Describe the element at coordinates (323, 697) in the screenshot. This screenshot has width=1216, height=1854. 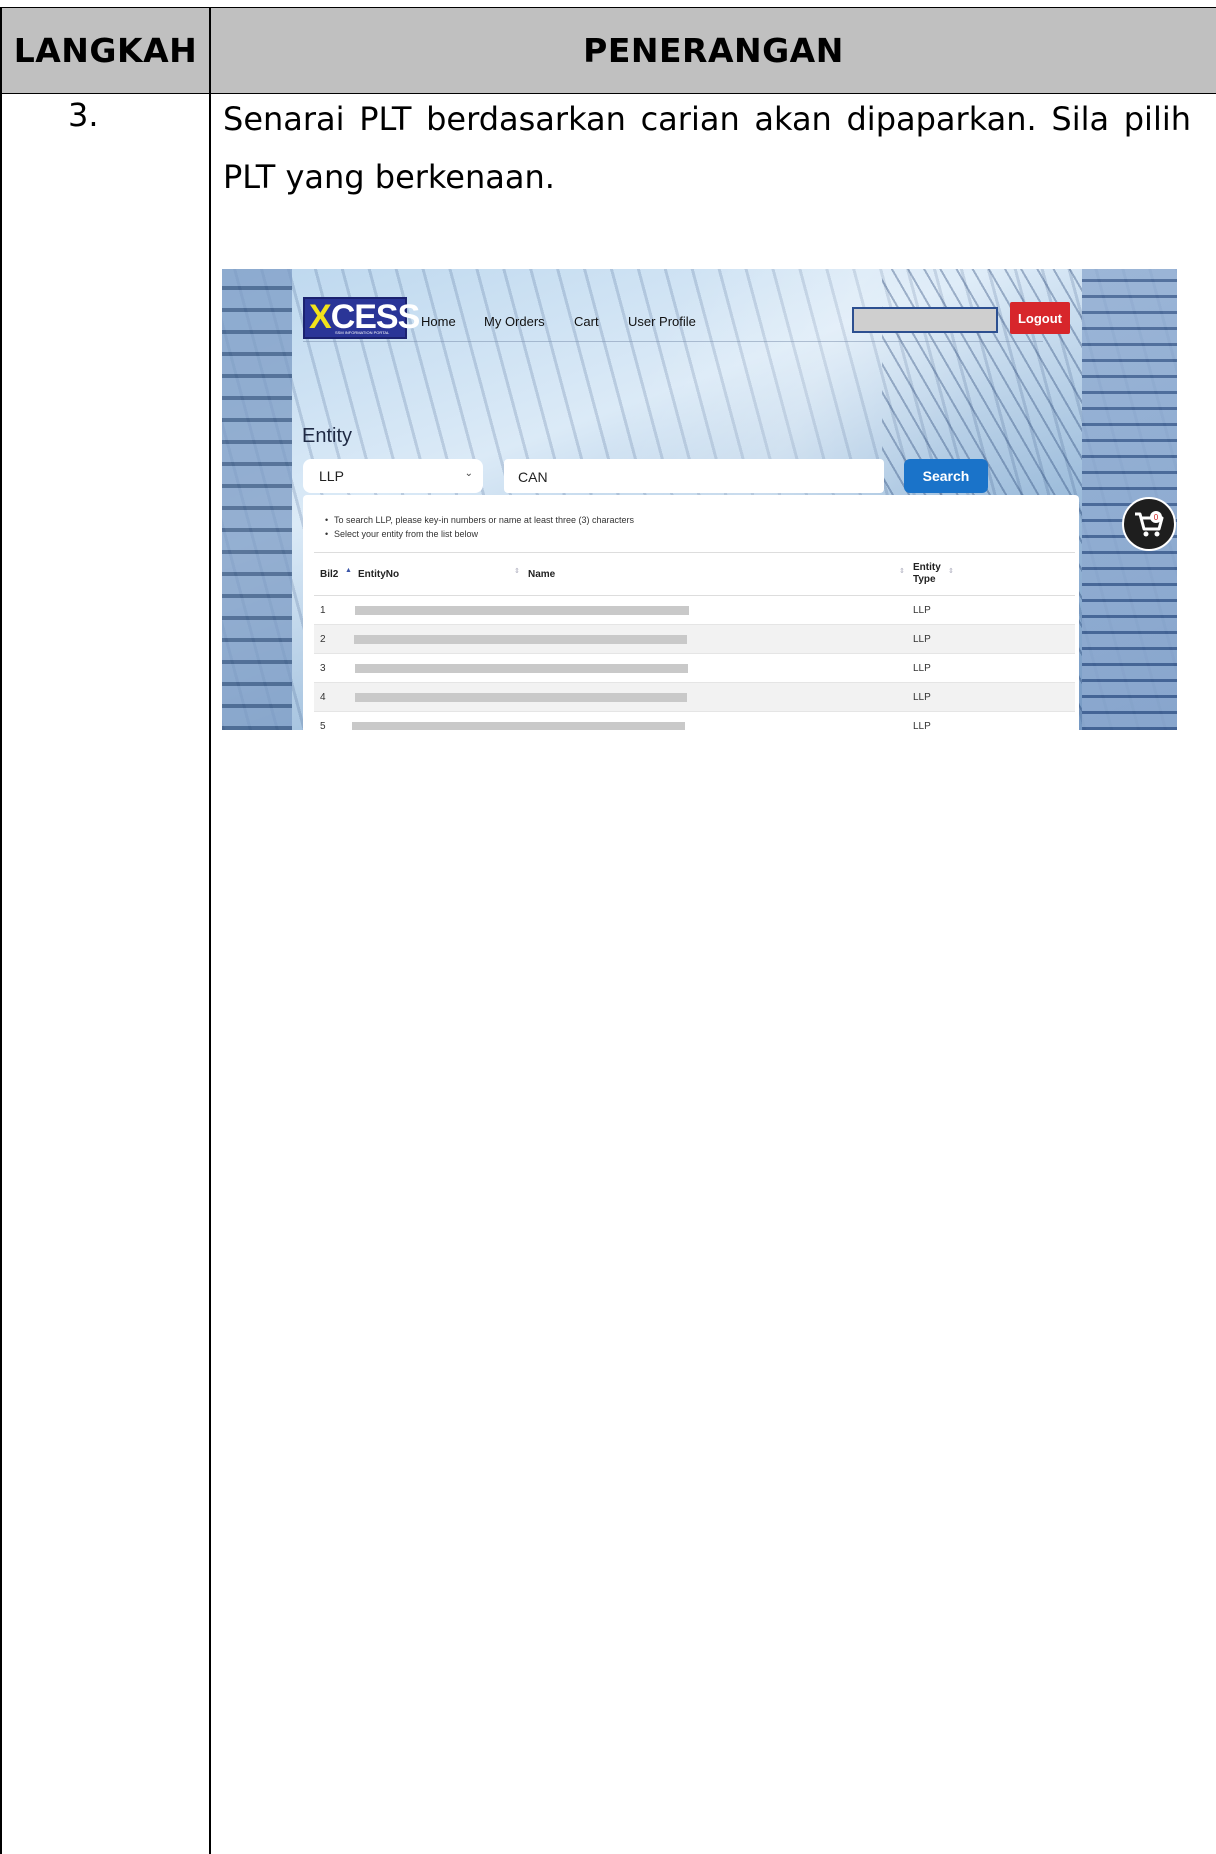
I see `row-bil: 4` at that location.